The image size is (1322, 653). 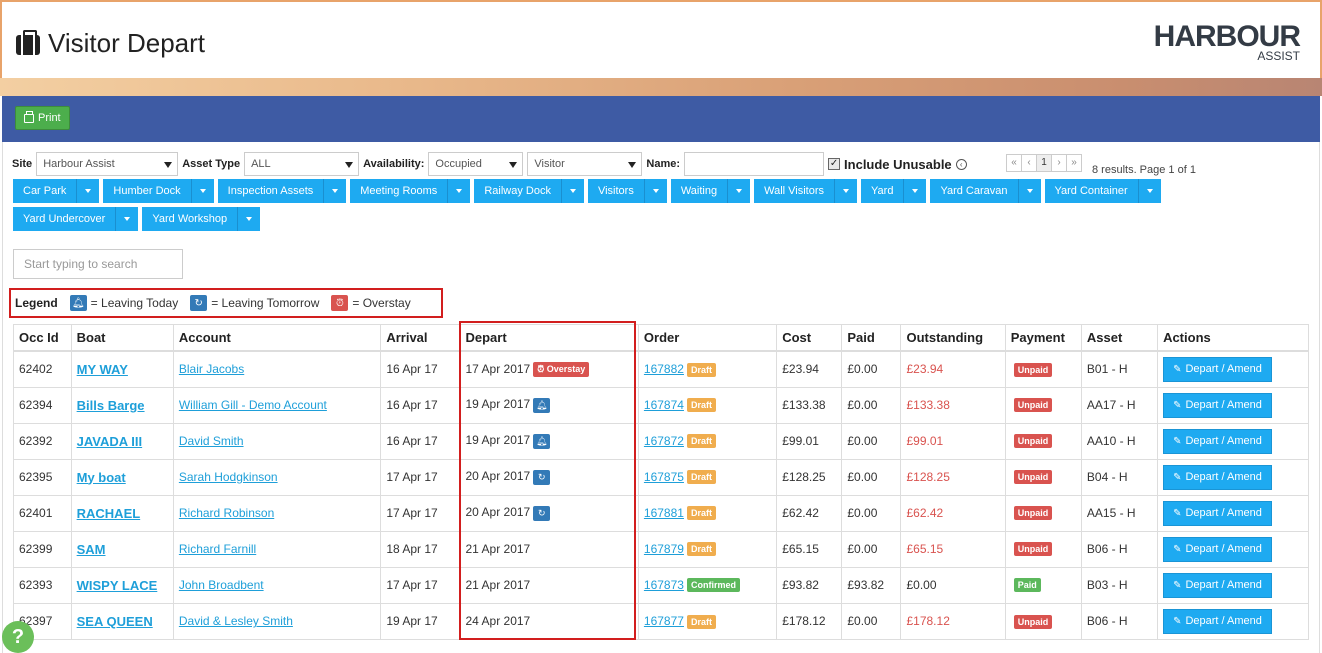 What do you see at coordinates (476, 164) in the screenshot?
I see `availability-select: Occupied` at bounding box center [476, 164].